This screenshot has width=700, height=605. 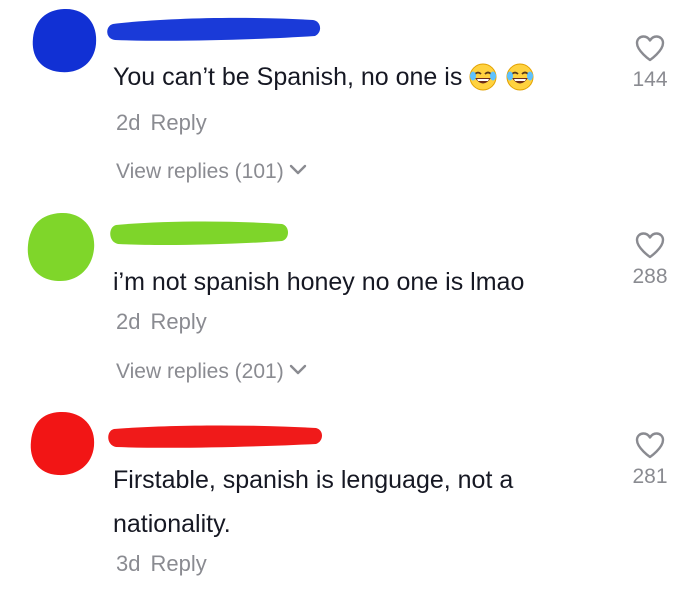 I want to click on comment-text: You can’t be Spanish, no one is, so click(x=324, y=77).